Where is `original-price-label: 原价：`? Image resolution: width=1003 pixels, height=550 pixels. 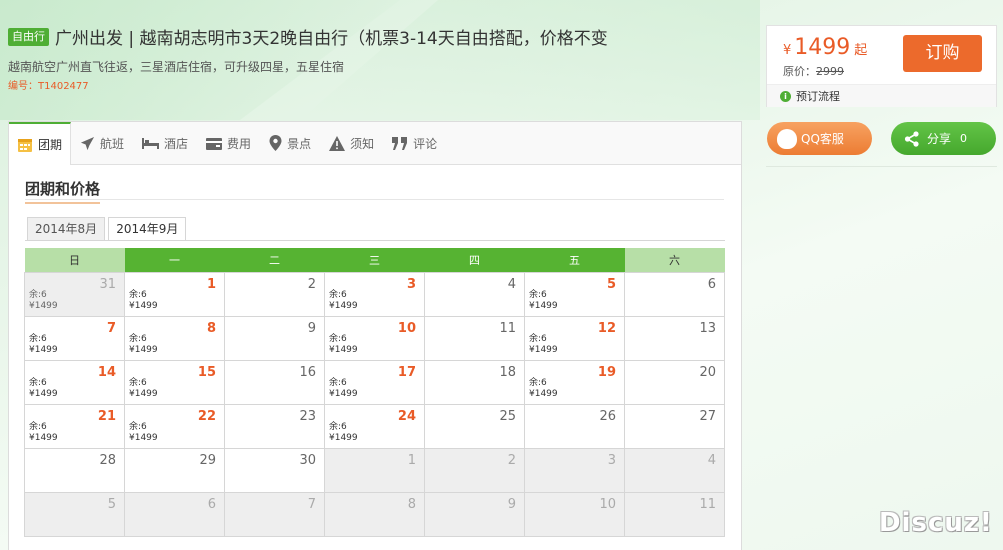
original-price-label: 原价： is located at coordinates (799, 71).